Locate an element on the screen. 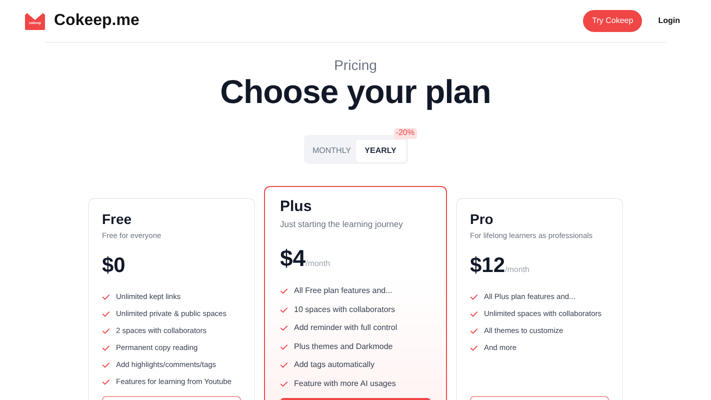 This screenshot has width=711, height=400. billing-option: YEARLY is located at coordinates (381, 151).